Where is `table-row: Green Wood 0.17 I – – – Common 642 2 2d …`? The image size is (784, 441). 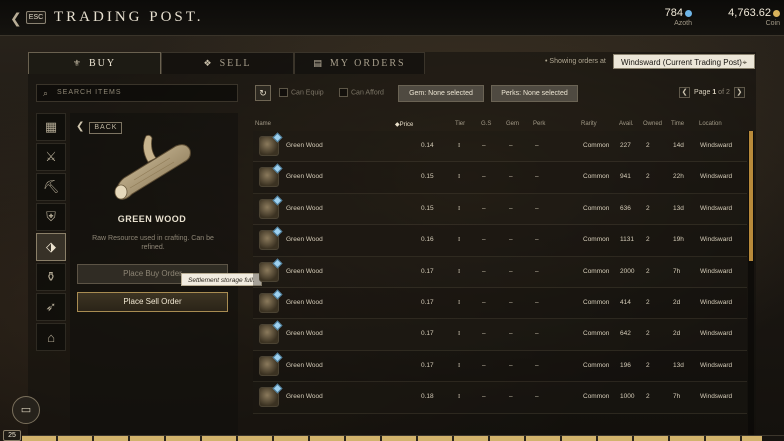 table-row: Green Wood 0.17 I – – – Common 642 2 2d … is located at coordinates (500, 335).